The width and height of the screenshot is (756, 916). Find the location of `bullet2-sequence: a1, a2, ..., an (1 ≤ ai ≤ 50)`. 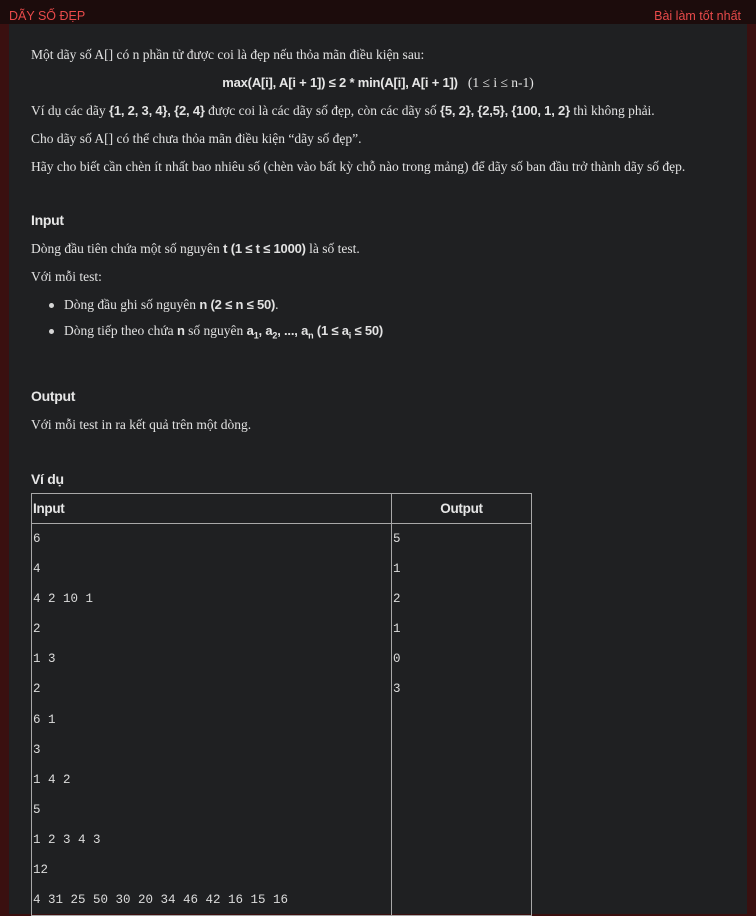

bullet2-sequence: a1, a2, ..., an (1 ≤ ai ≤ 50) is located at coordinates (315, 332).